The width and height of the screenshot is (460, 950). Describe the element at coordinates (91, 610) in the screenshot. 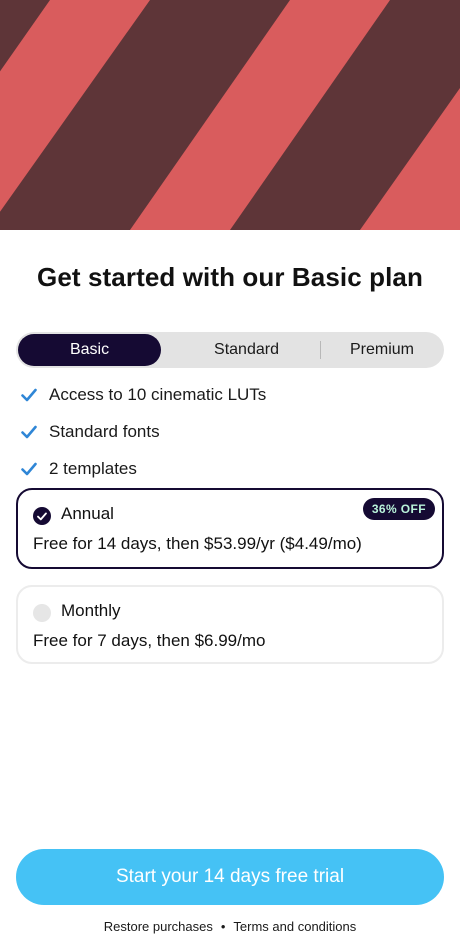

I see `plan-name: Monthly` at that location.